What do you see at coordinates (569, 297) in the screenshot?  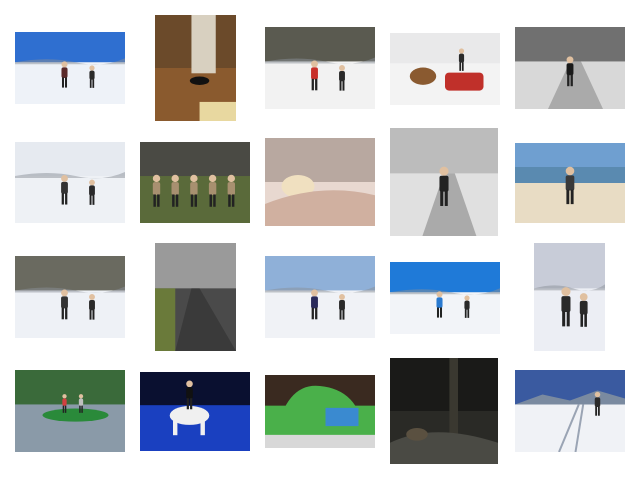 I see `skier-on-slope-trees-photo` at bounding box center [569, 297].